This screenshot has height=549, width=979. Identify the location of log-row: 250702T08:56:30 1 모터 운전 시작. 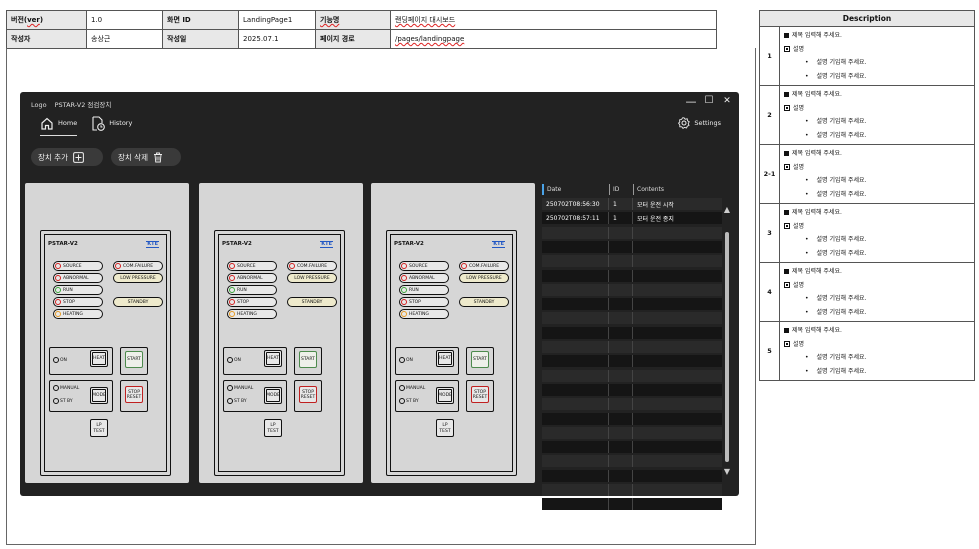
(632, 204).